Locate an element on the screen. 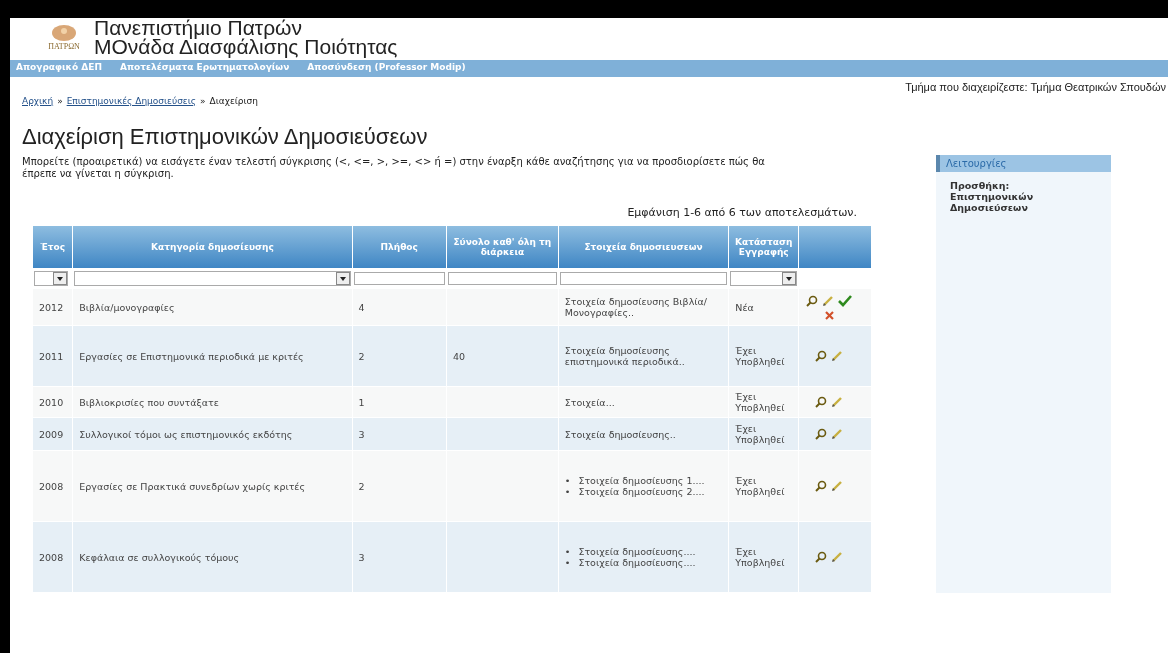 The image size is (1168, 653). sidebar-title: Λειτουργίες is located at coordinates (1023, 163).